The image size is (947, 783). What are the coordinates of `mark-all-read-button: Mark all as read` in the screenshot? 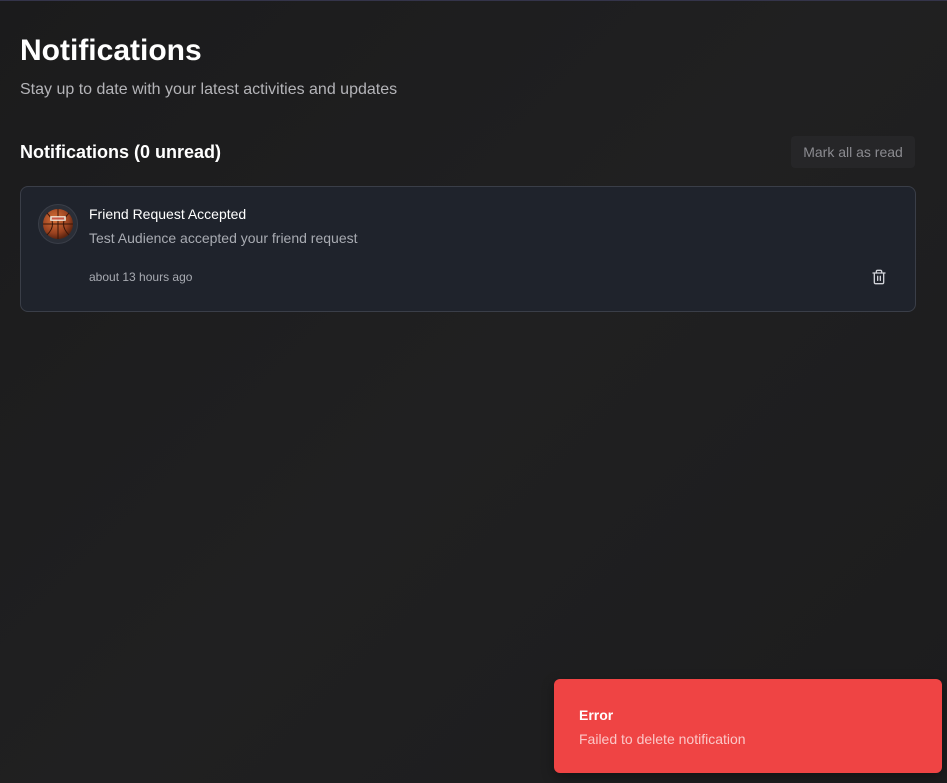 It's located at (853, 152).